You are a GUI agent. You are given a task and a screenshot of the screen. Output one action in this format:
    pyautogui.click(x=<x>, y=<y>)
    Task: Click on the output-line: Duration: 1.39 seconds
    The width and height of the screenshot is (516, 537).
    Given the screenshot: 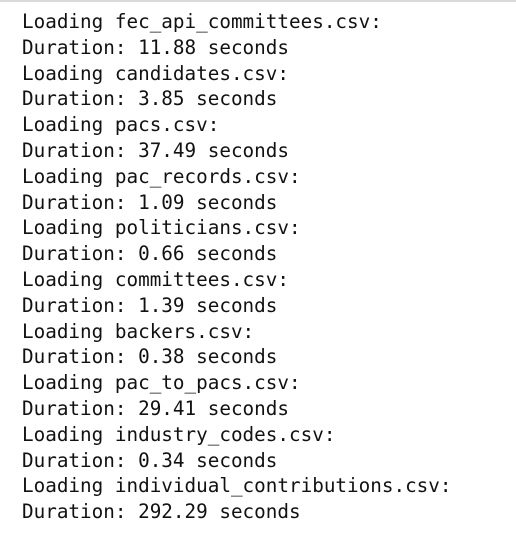 What is the action you would take?
    pyautogui.click(x=150, y=305)
    